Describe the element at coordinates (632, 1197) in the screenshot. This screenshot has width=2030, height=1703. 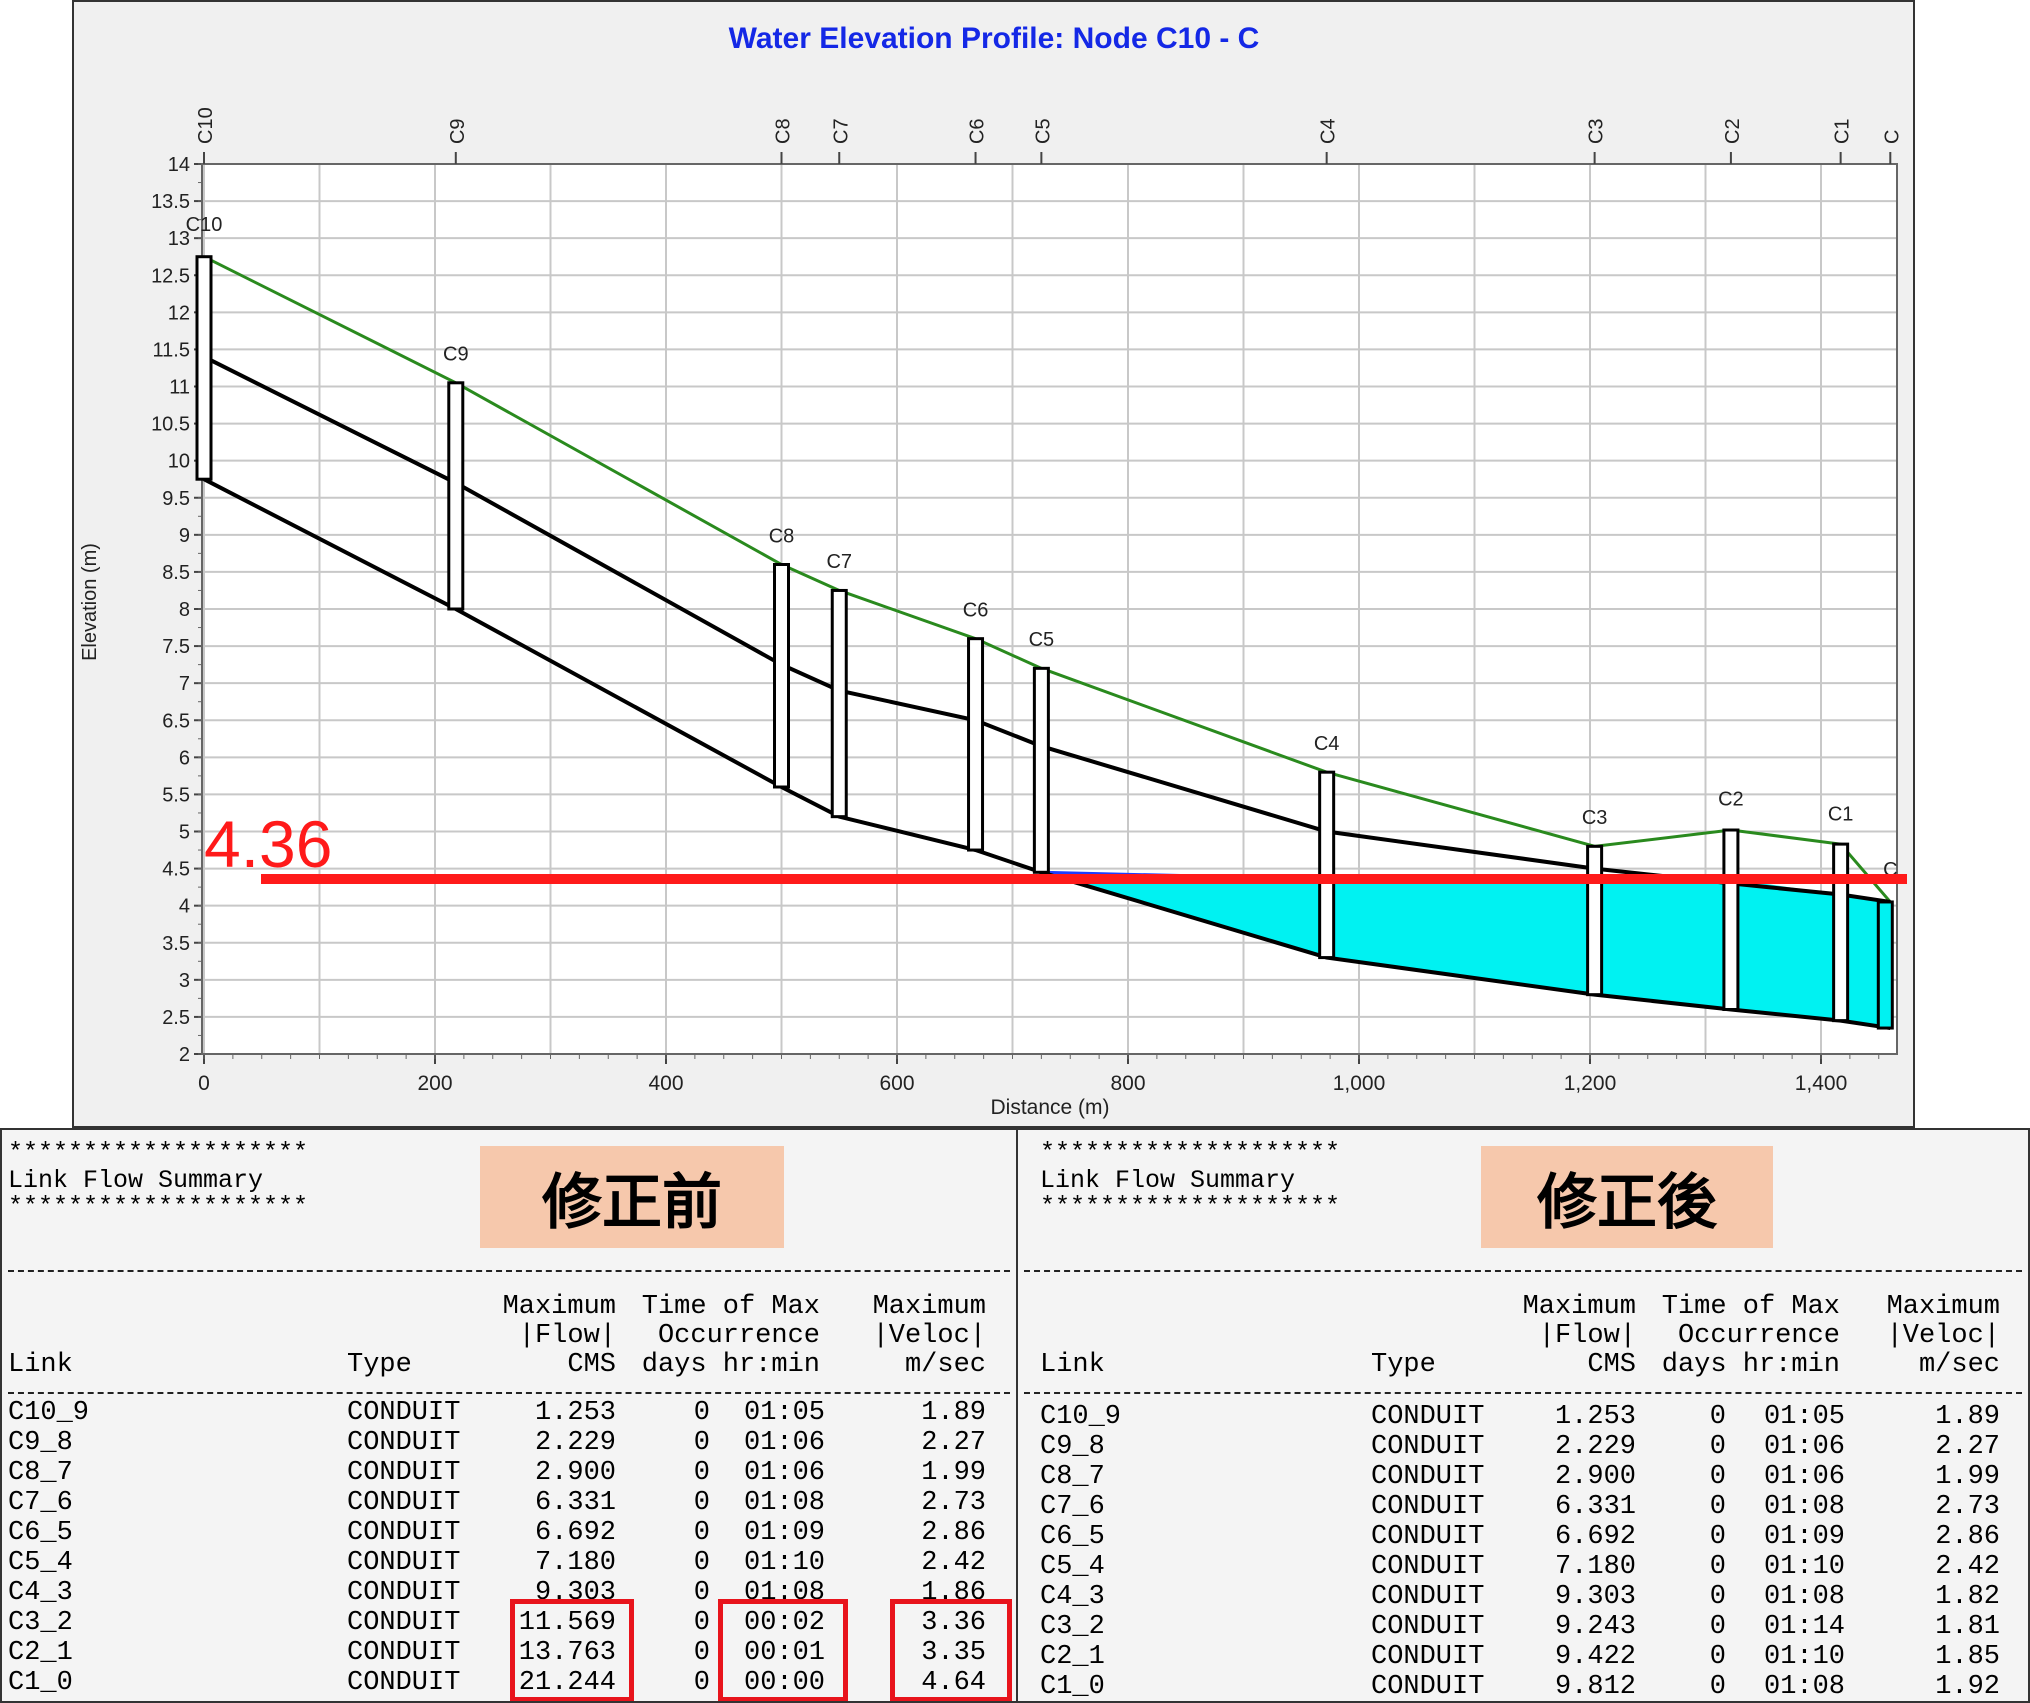
I see `report-banner: 修正前` at that location.